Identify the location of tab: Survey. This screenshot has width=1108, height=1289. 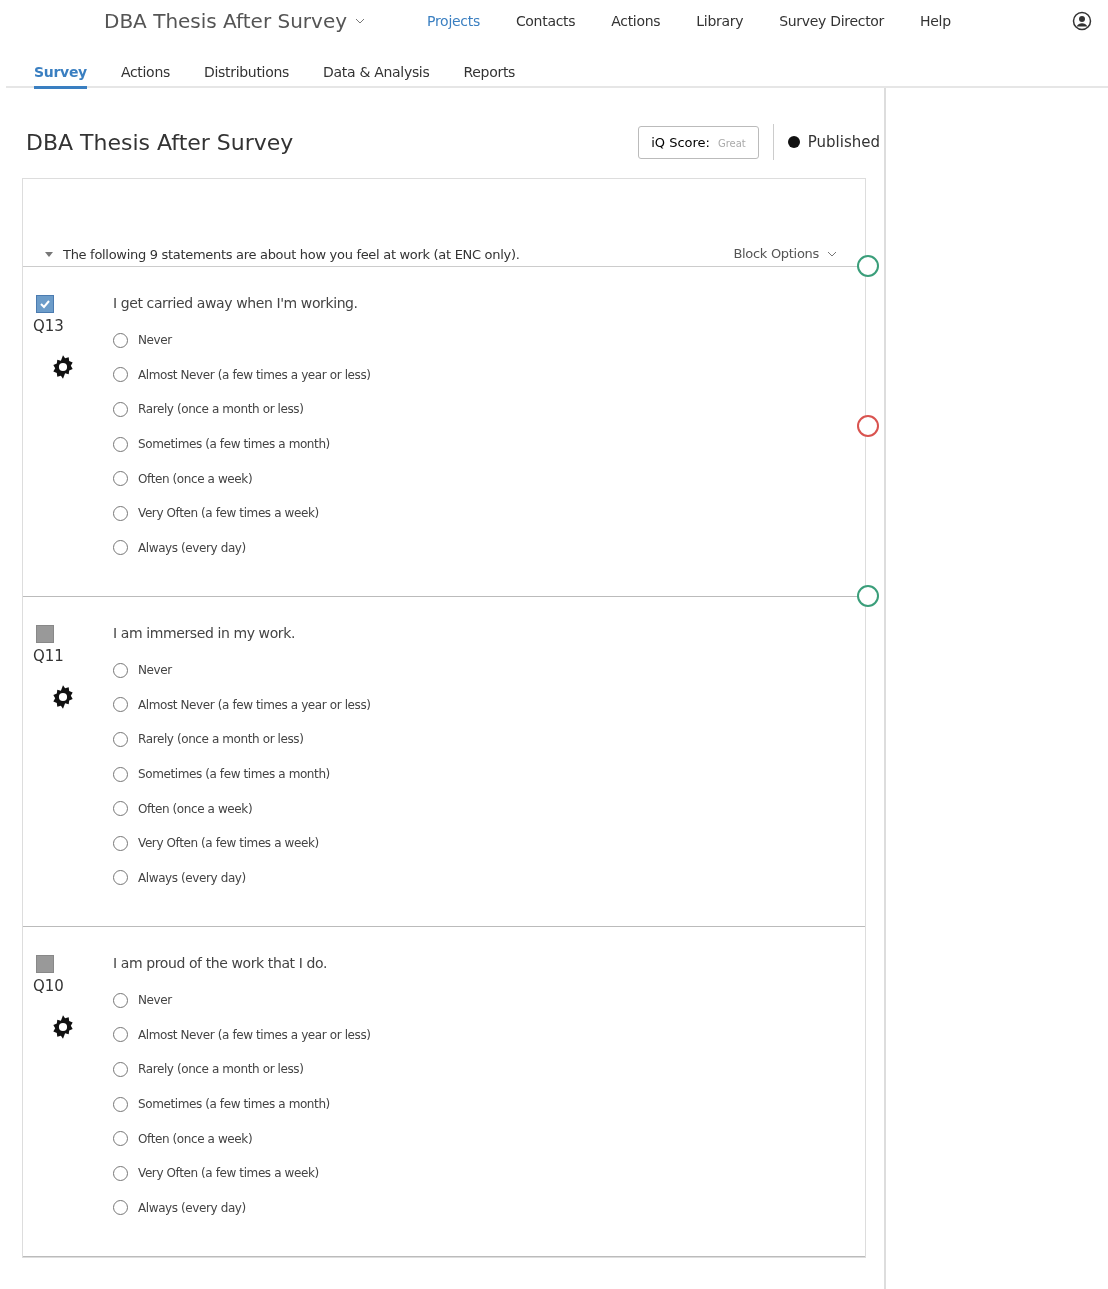
(60, 76).